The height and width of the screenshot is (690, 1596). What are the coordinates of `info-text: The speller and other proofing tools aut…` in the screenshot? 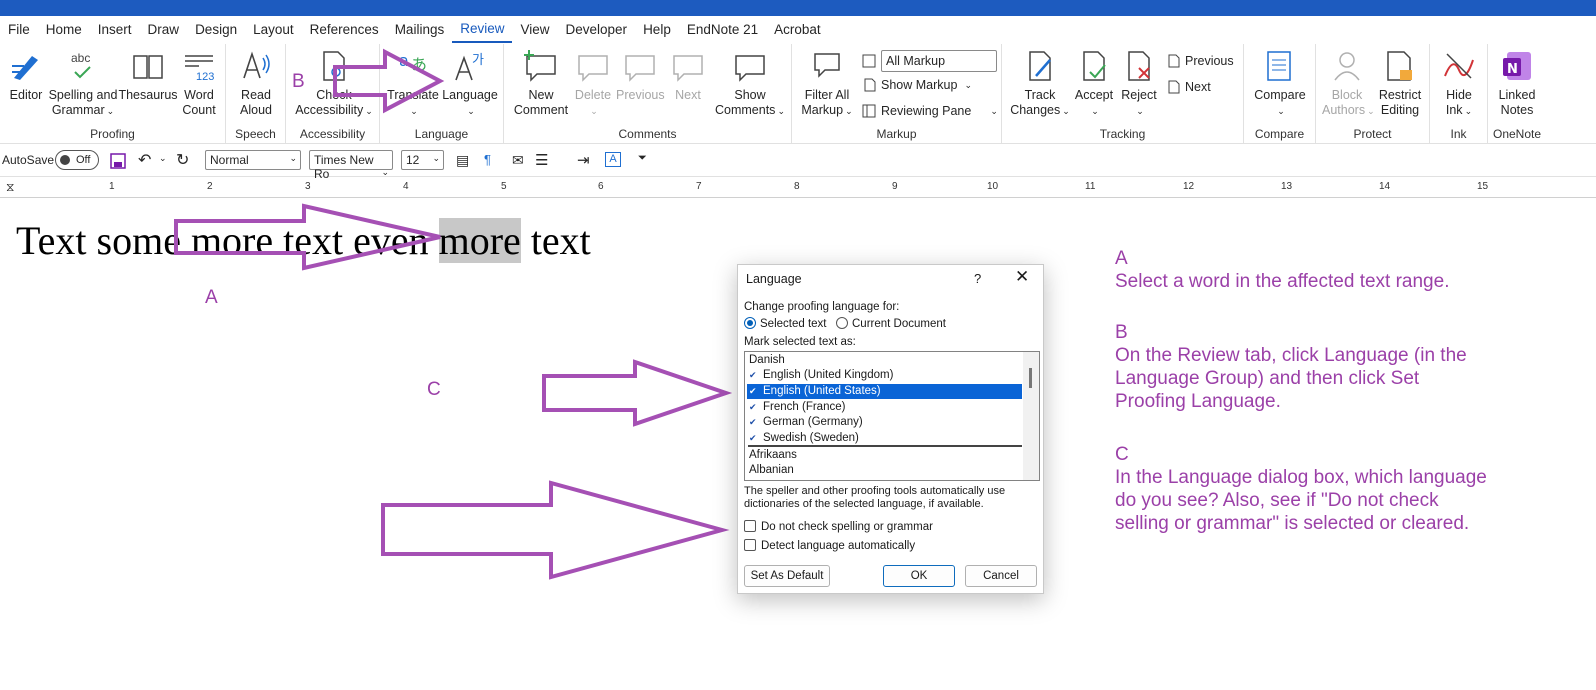 It's located at (875, 497).